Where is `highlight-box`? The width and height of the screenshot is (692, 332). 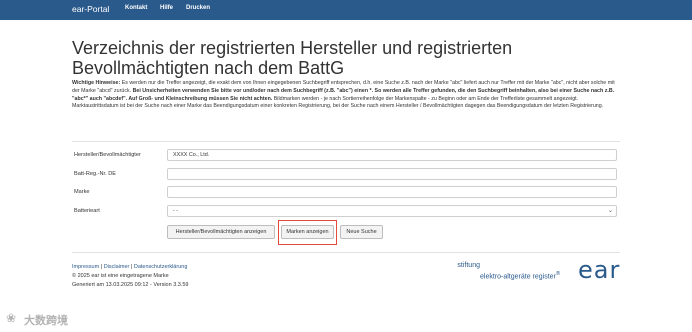 highlight-box is located at coordinates (307, 232).